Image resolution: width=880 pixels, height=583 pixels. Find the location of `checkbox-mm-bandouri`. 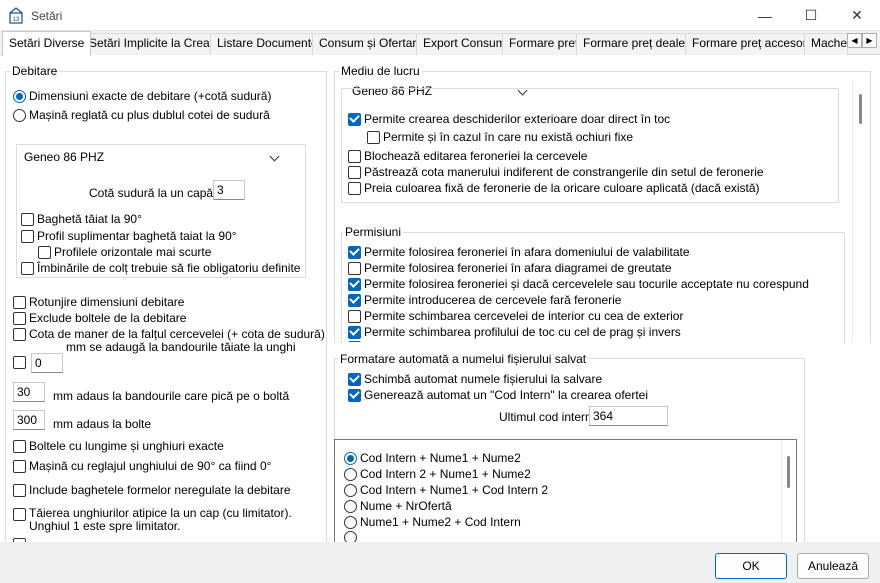

checkbox-mm-bandouri is located at coordinates (21, 362).